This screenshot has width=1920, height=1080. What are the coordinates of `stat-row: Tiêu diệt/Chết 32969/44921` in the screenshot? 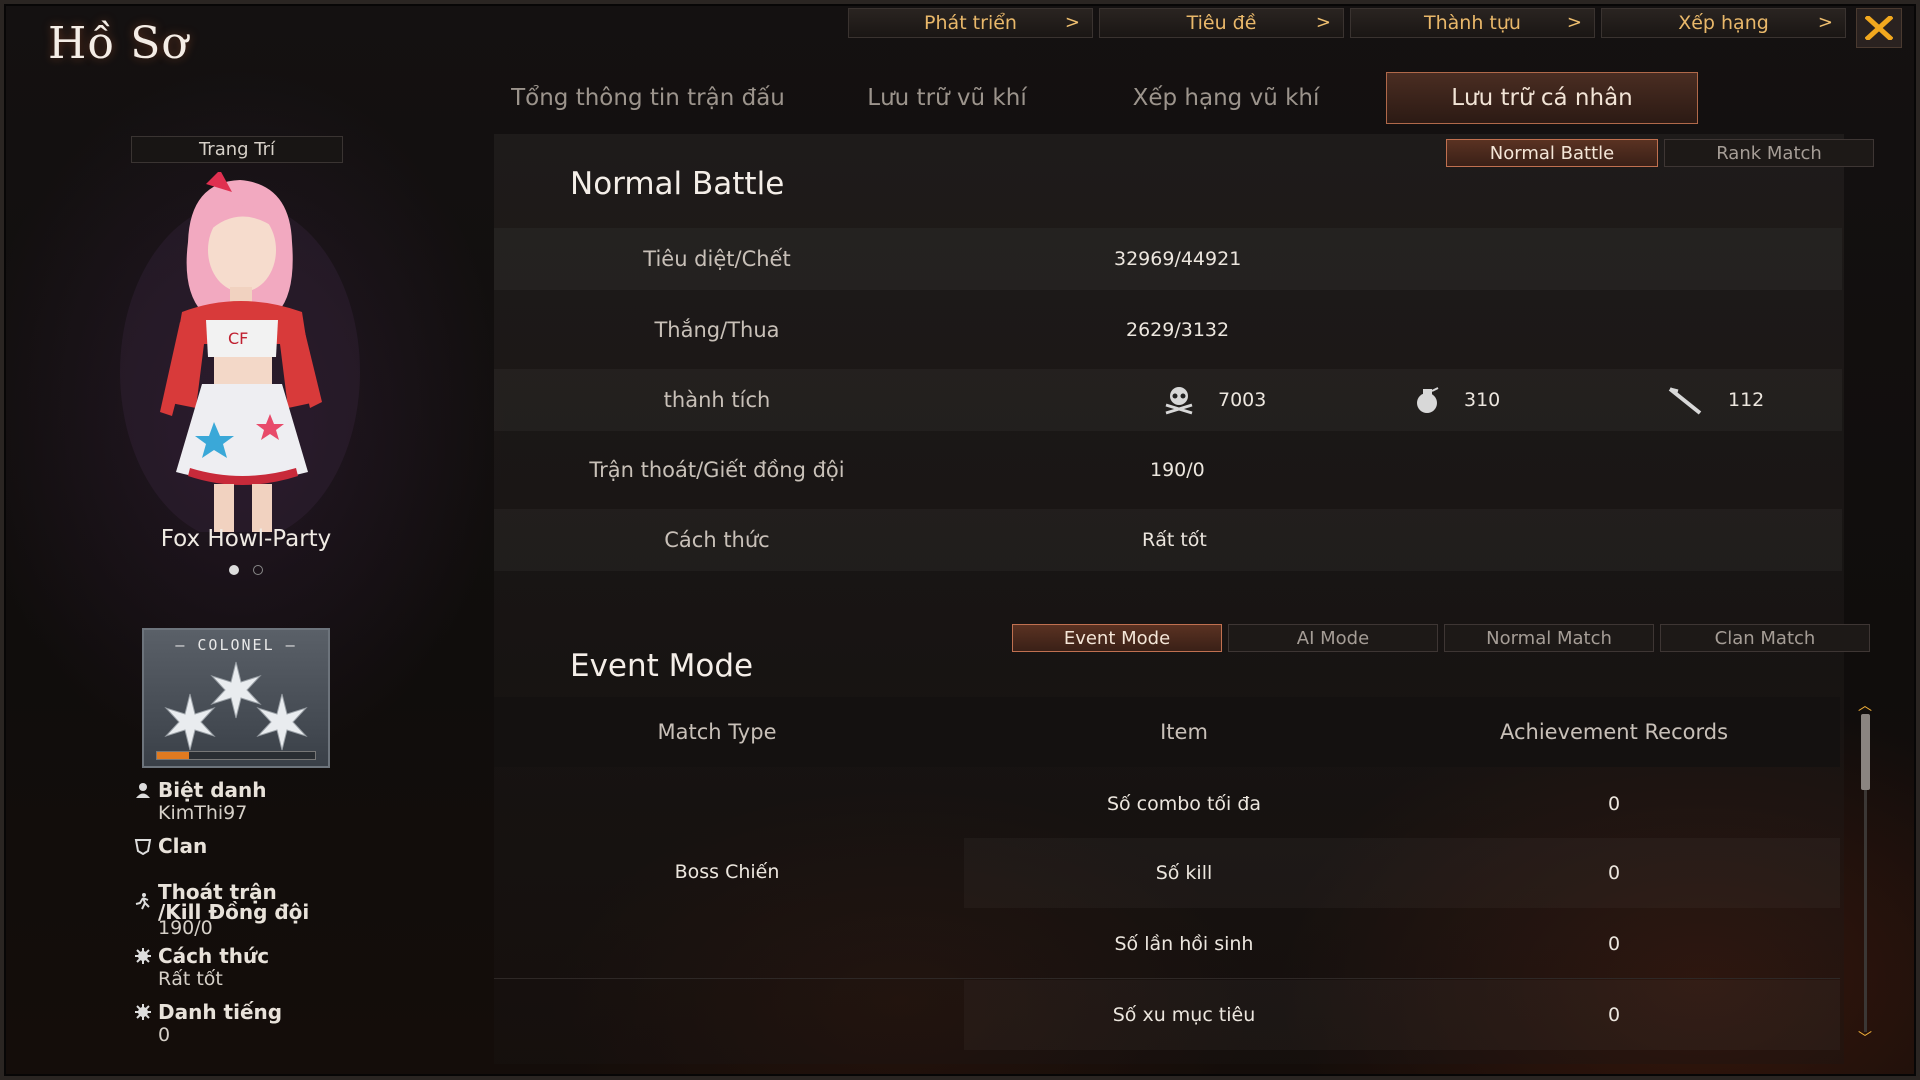 It's located at (1168, 259).